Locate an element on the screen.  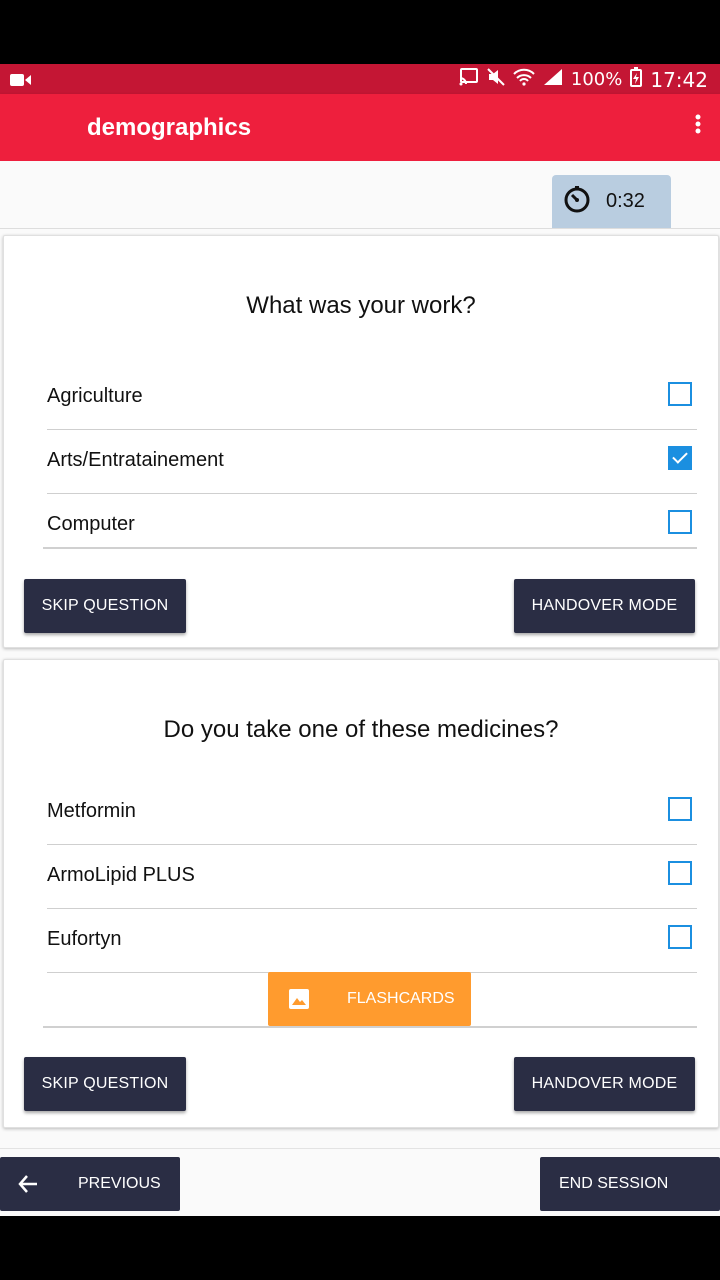
video-camera-icon is located at coordinates (21, 81).